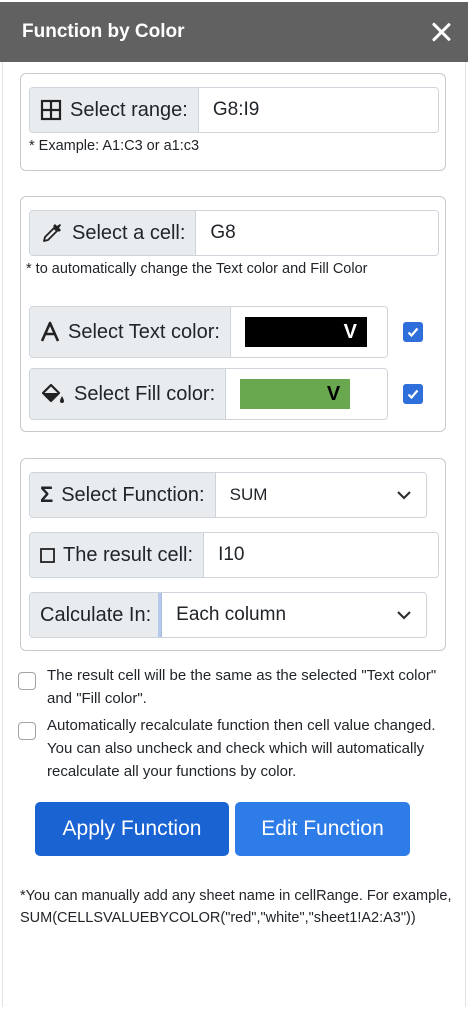  I want to click on text-color-label-addon: Select Text color:, so click(130, 332).